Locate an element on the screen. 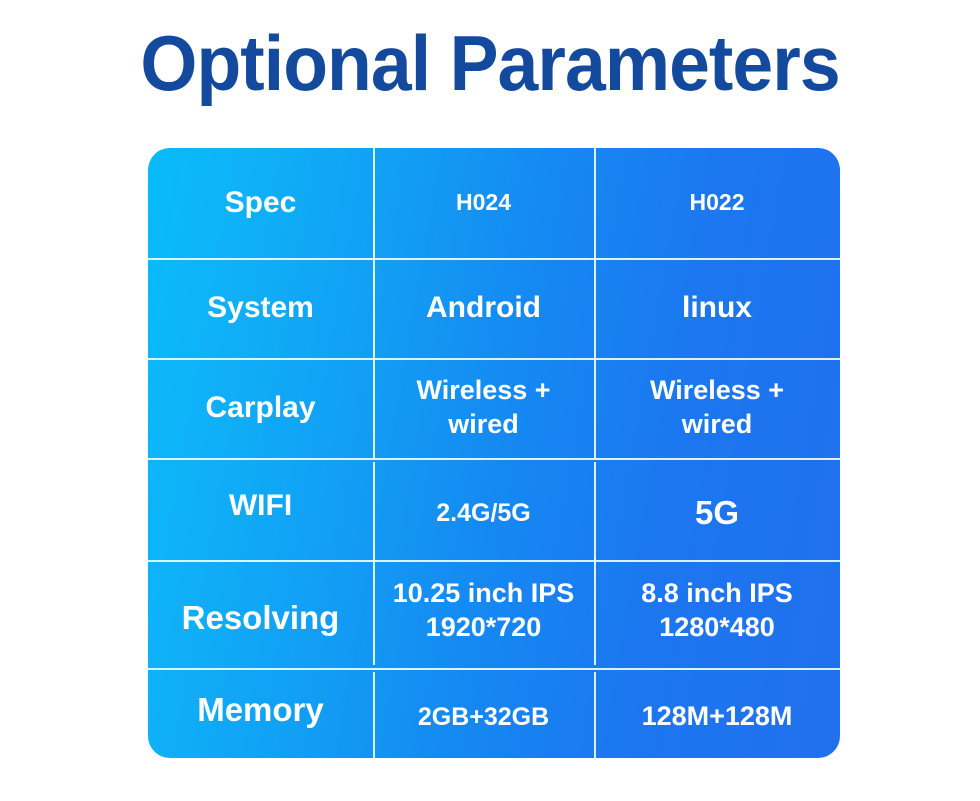 This screenshot has height=801, width=980. cell-carplay-h022: Wireless + wired is located at coordinates (717, 408).